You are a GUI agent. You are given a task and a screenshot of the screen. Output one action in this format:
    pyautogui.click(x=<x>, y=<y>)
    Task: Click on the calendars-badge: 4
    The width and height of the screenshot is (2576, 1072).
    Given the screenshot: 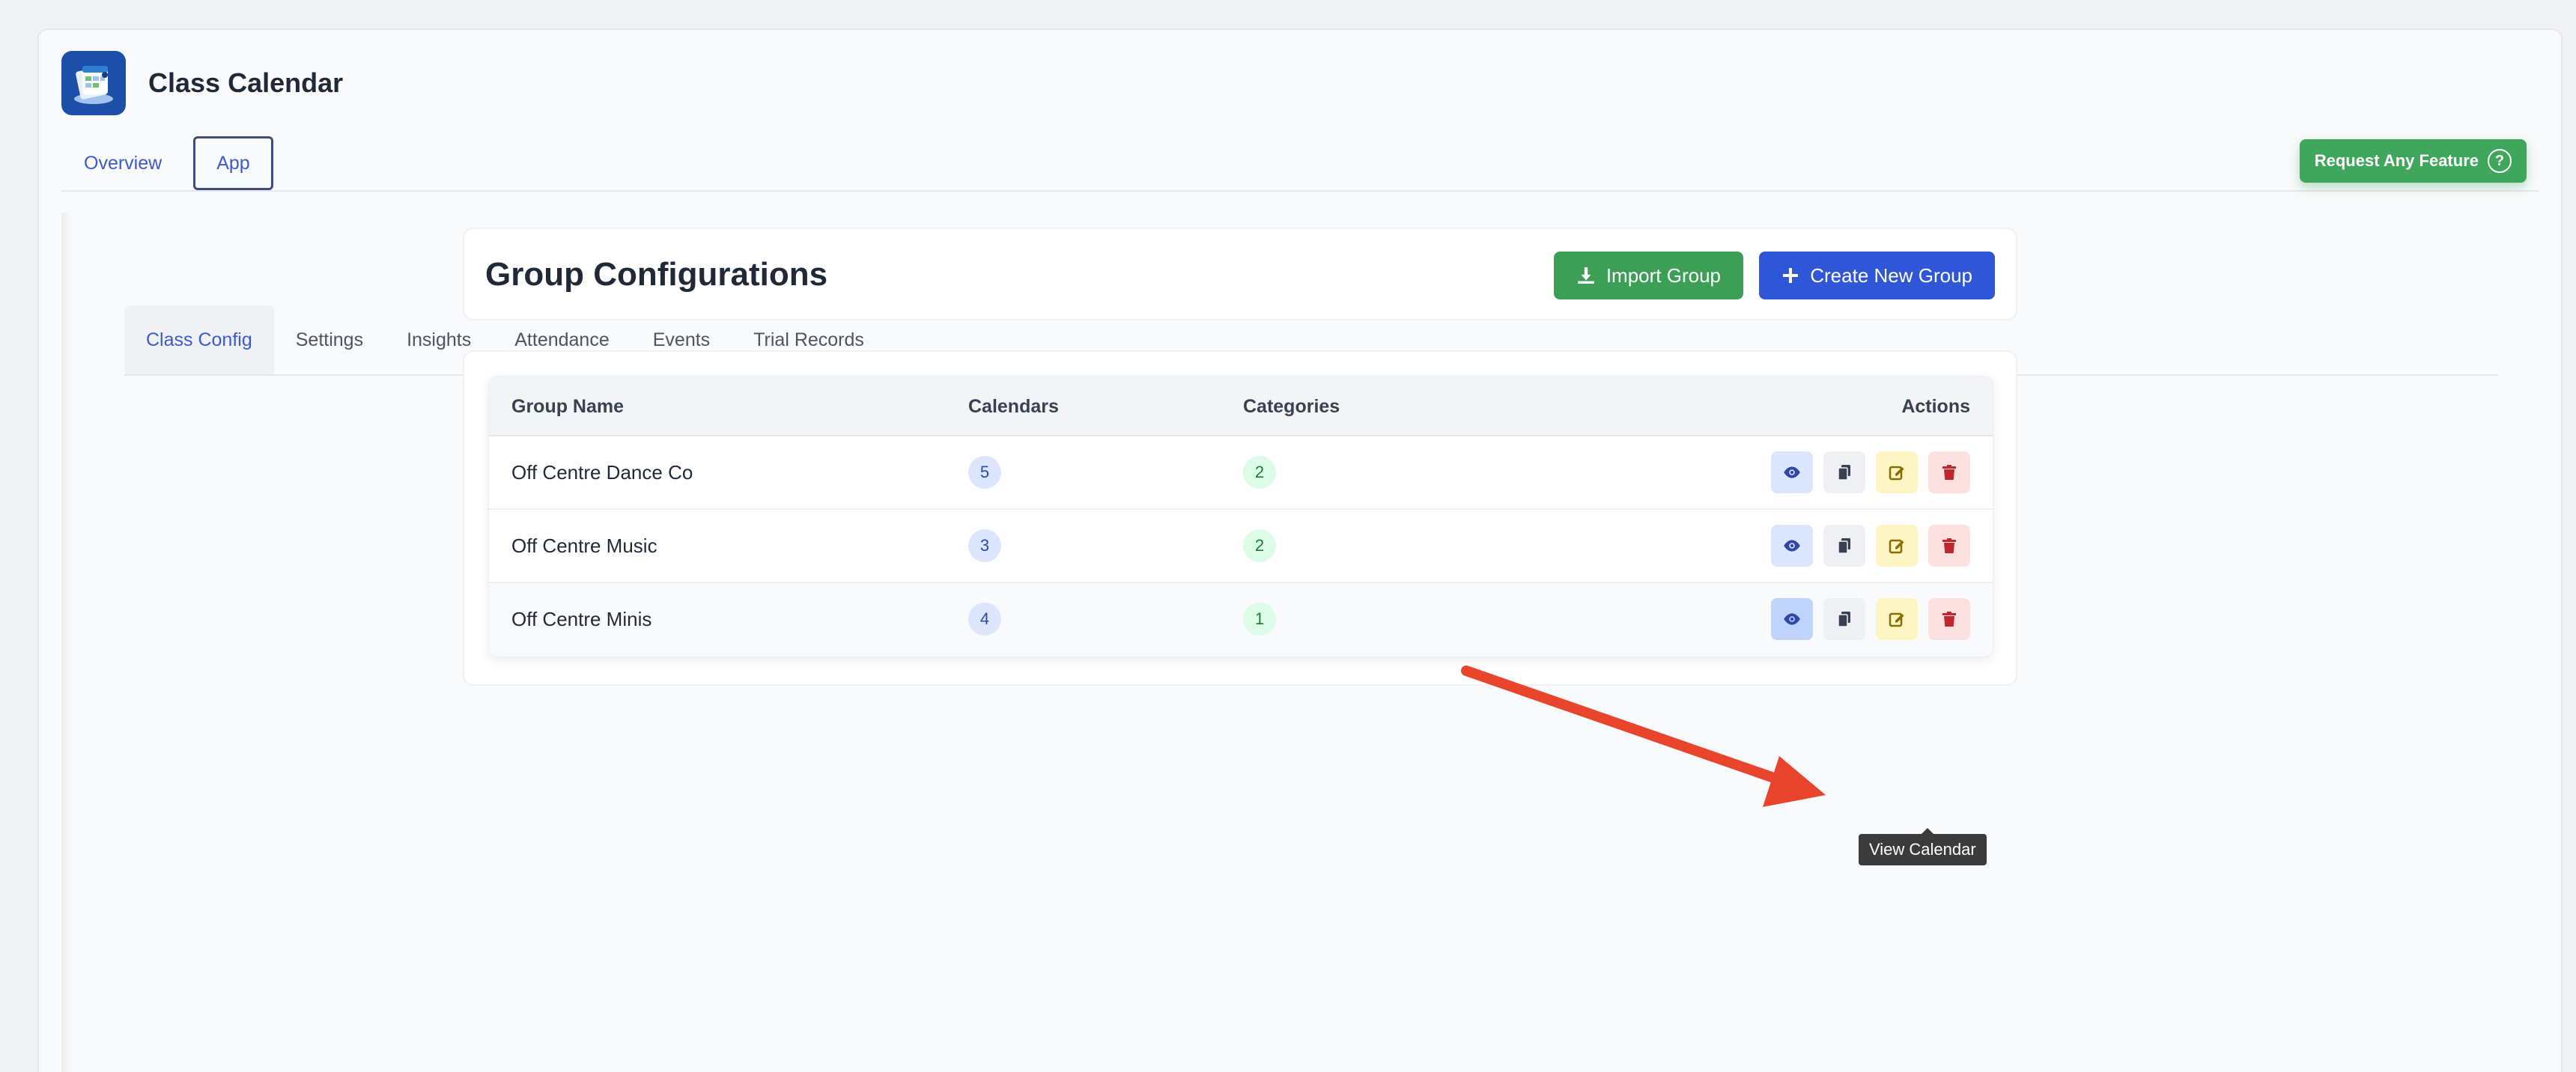 What is the action you would take?
    pyautogui.click(x=984, y=619)
    